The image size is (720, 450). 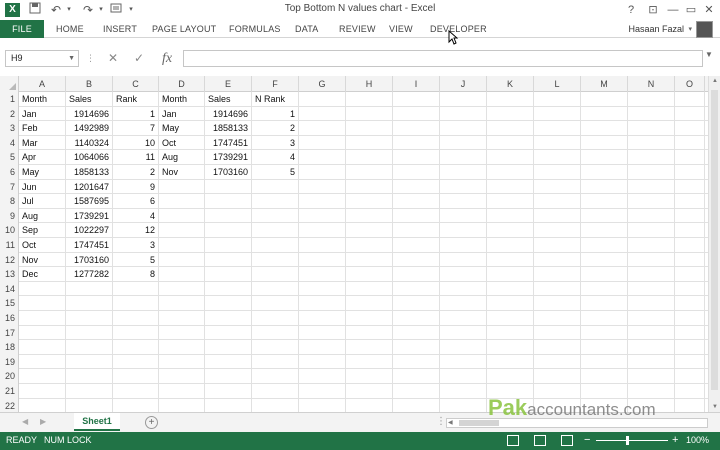 I want to click on name-box-dropdown-icon: ▼, so click(x=71, y=58).